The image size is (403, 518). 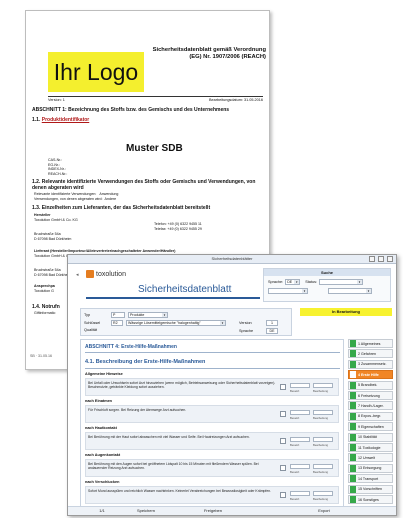 What do you see at coordinates (117, 323) in the screenshot?
I see `key-code-field: R2` at bounding box center [117, 323].